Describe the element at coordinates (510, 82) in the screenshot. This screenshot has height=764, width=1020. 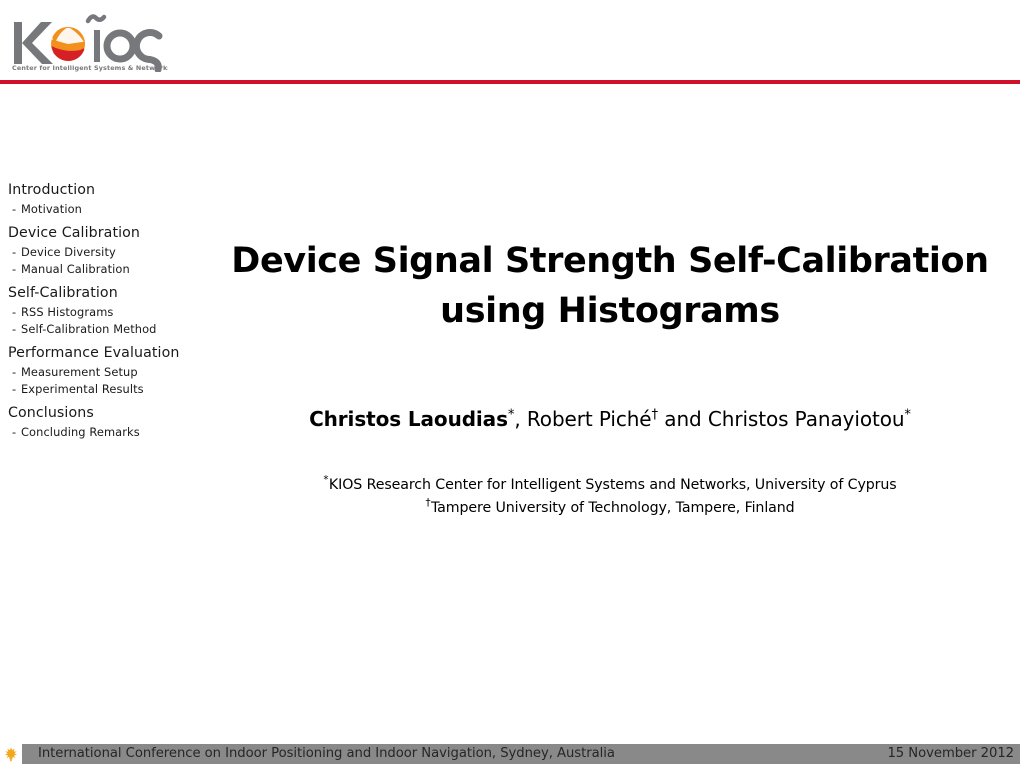
I see `header-red-rule` at that location.